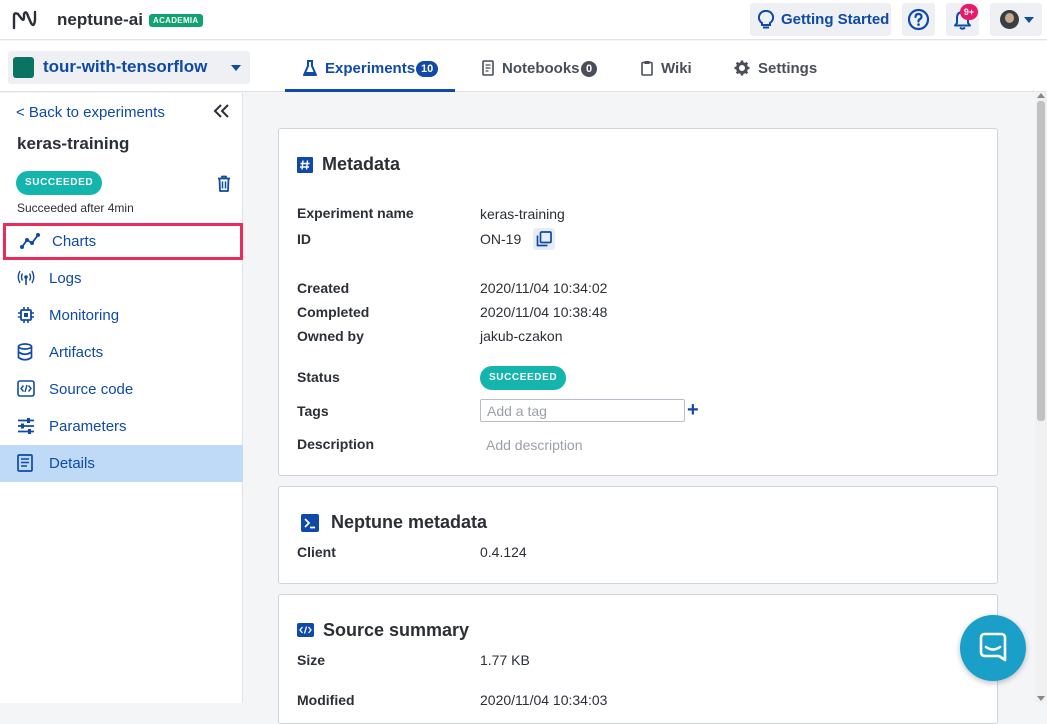 This screenshot has width=1047, height=724. Describe the element at coordinates (742, 68) in the screenshot. I see `gear-icon` at that location.